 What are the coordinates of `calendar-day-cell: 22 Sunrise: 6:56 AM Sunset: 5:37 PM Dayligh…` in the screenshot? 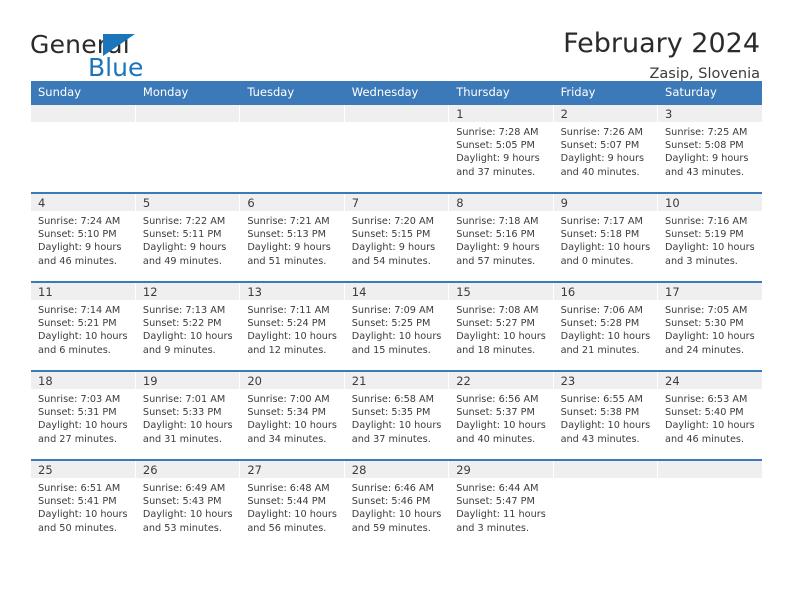 It's located at (501, 415).